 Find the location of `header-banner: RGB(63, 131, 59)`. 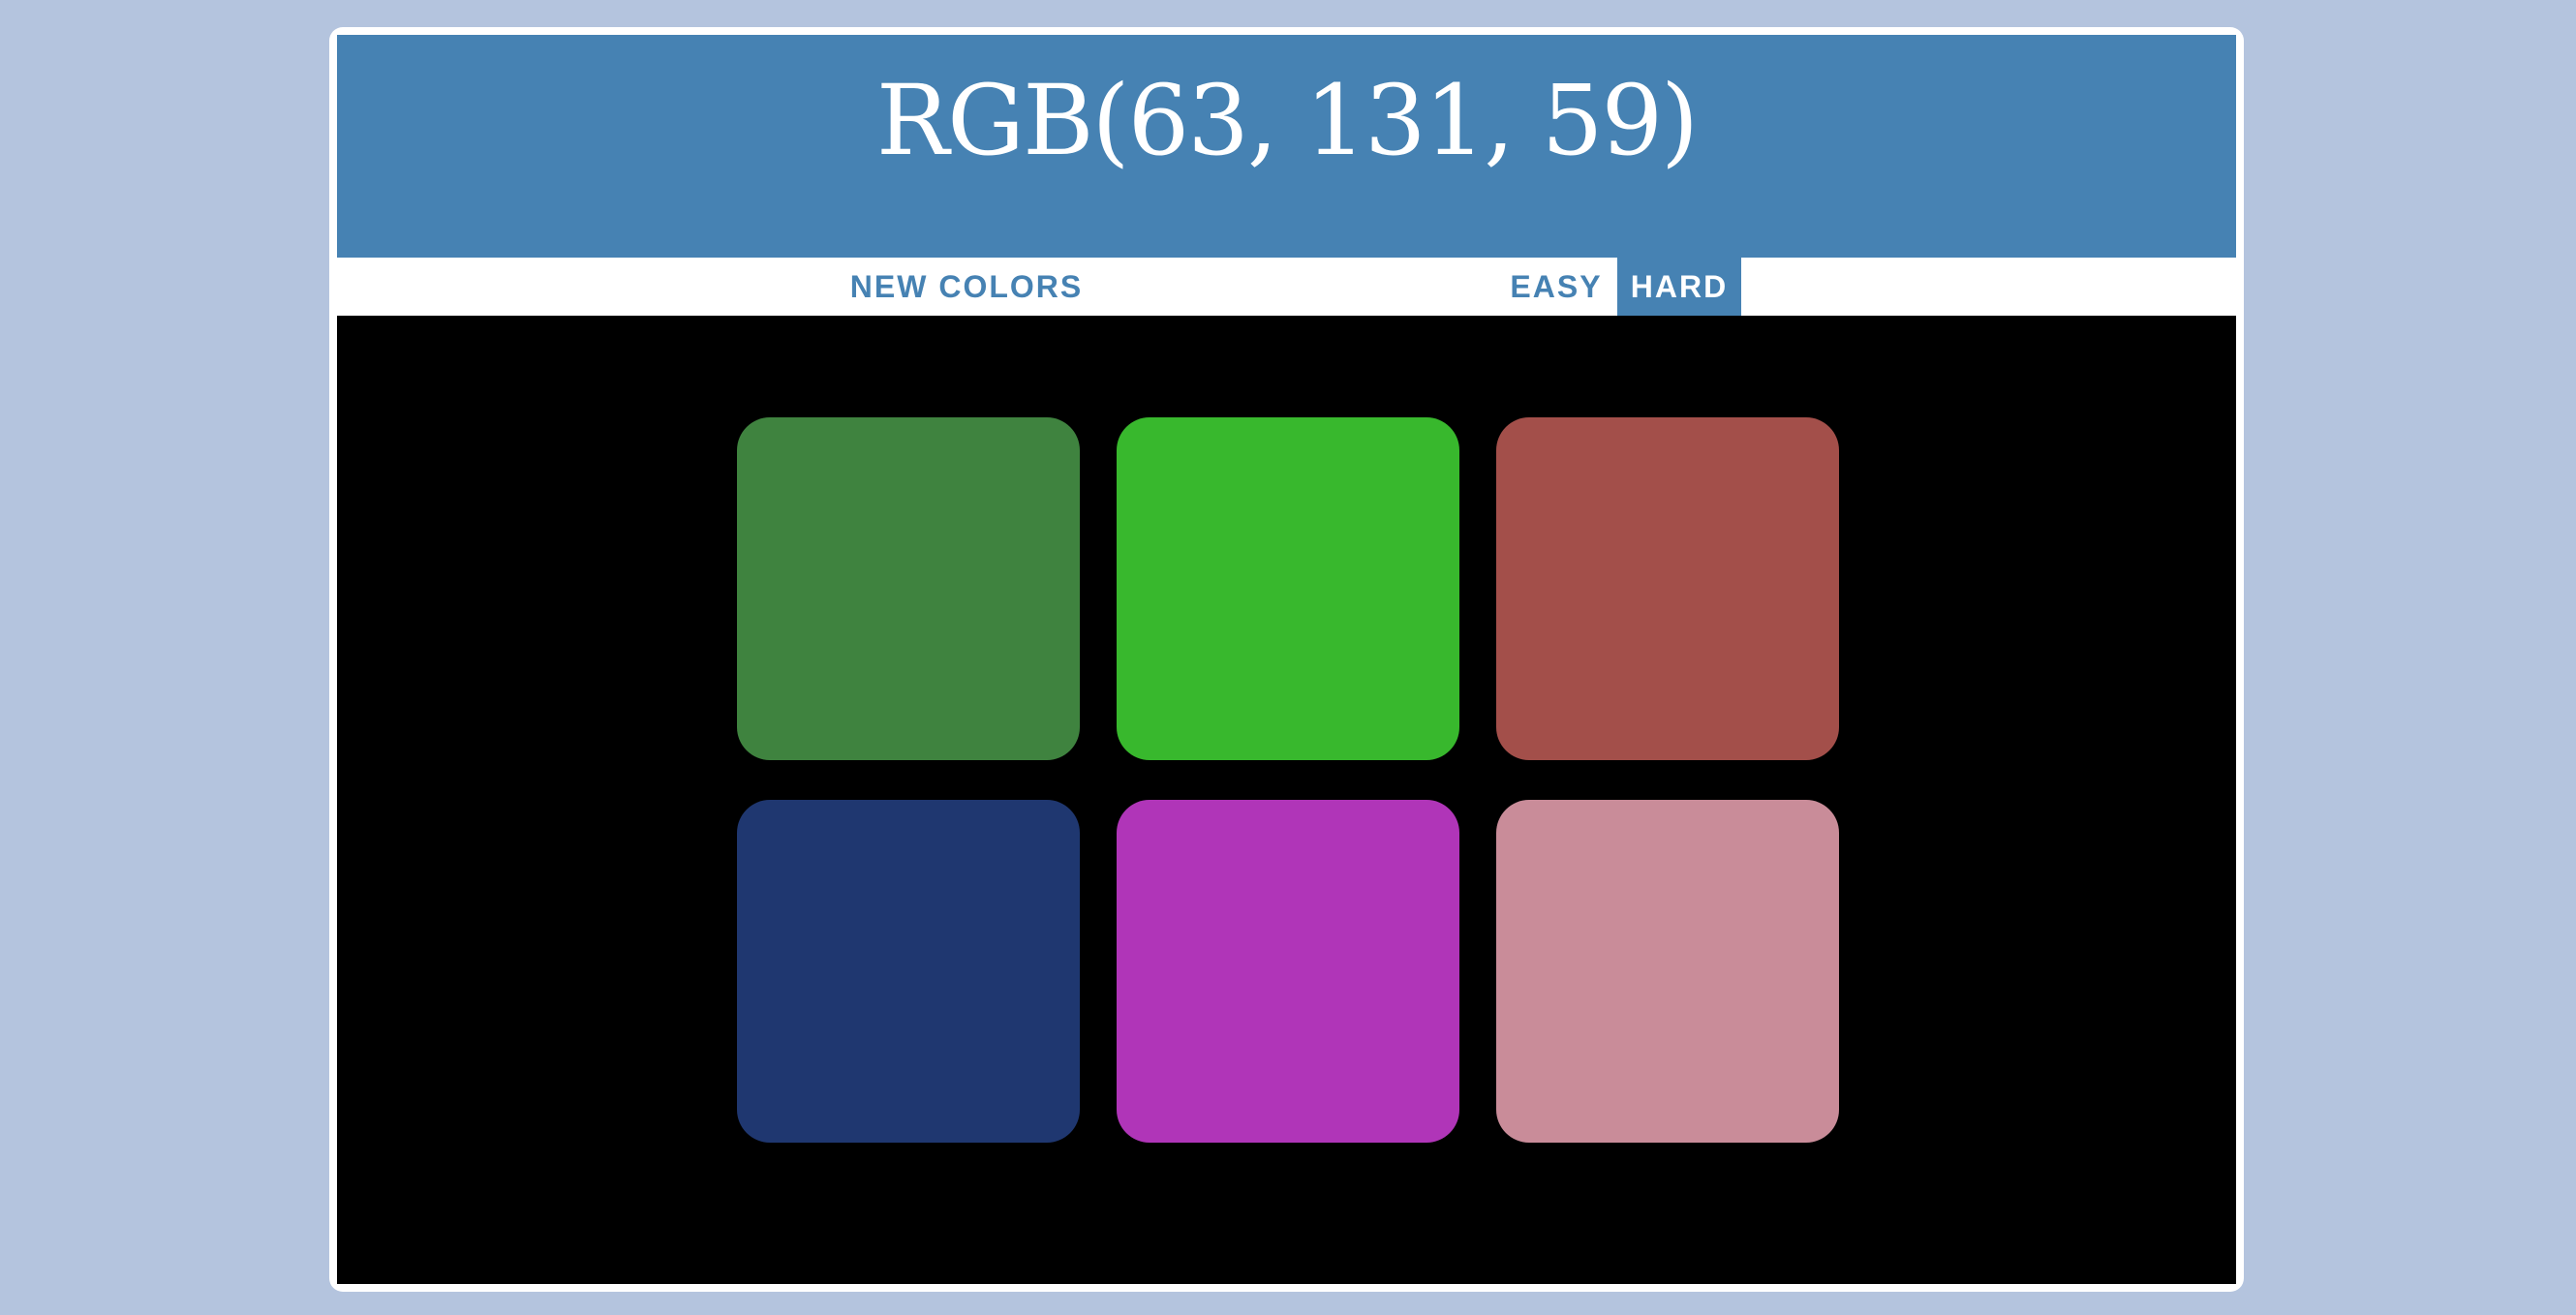

header-banner: RGB(63, 131, 59) is located at coordinates (1286, 146).